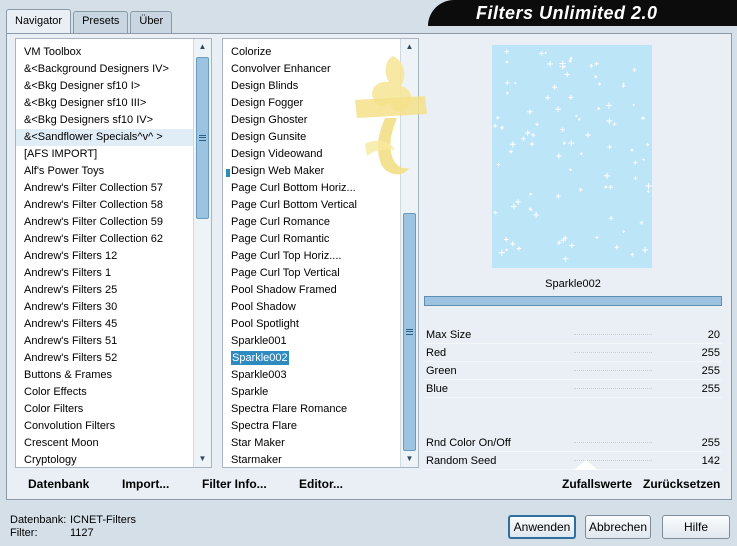  I want to click on apply-button: Anwenden, so click(542, 527).